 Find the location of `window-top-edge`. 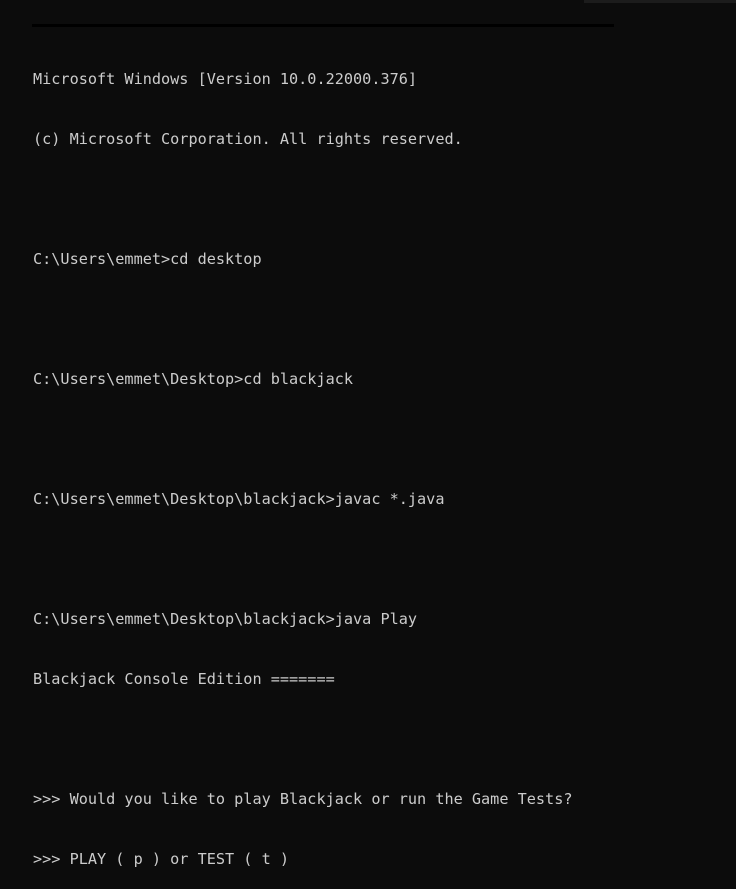

window-top-edge is located at coordinates (292, 1).